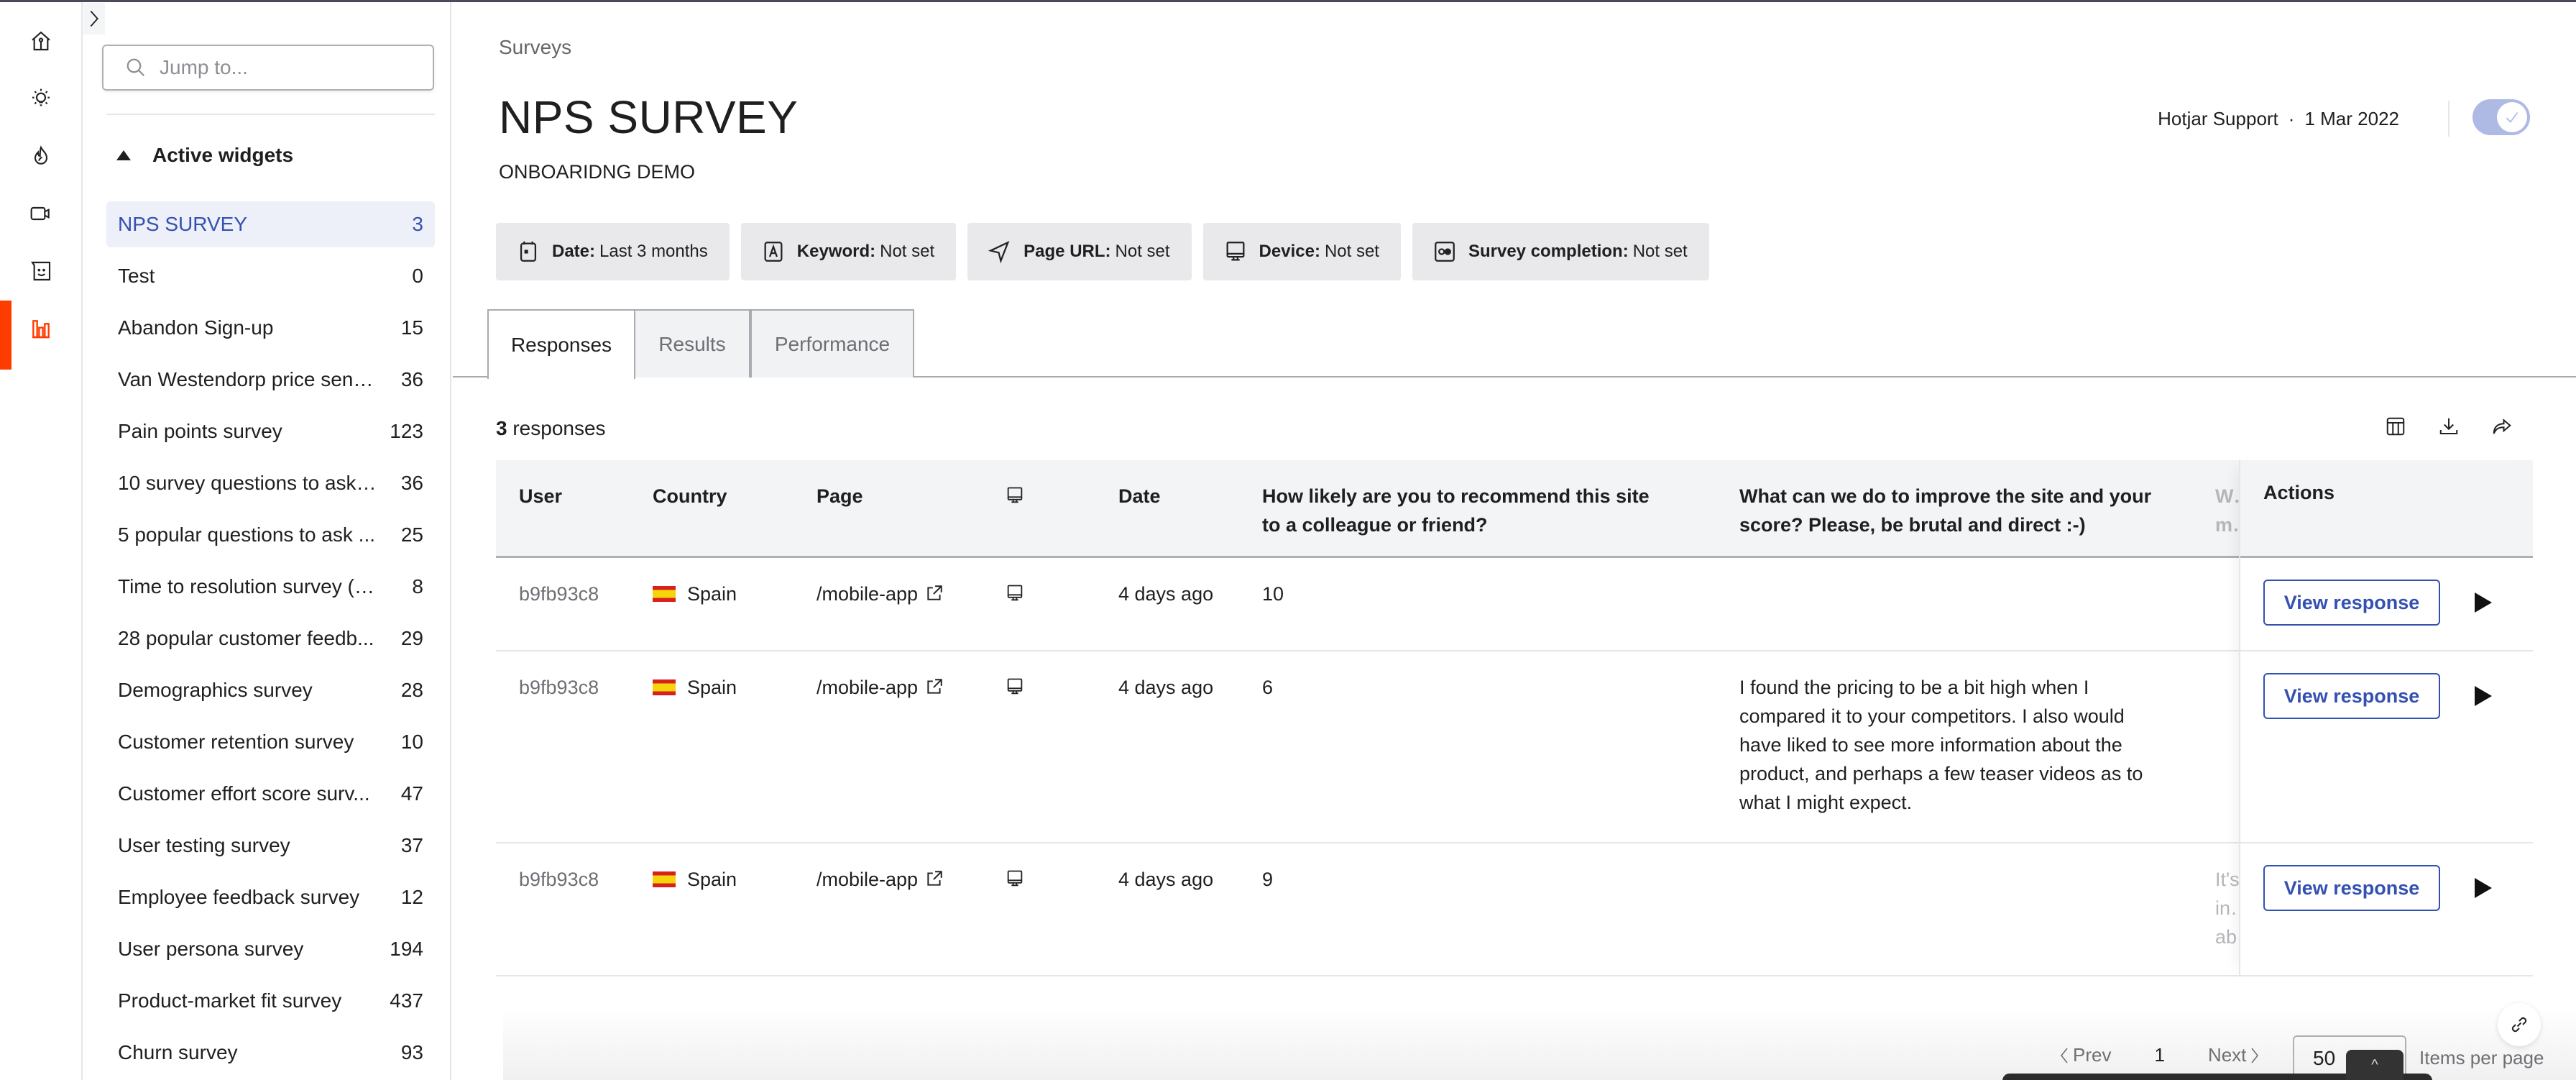 The image size is (2576, 1080). I want to click on widget-item: 5 popular questions to ask ... 25, so click(270, 535).